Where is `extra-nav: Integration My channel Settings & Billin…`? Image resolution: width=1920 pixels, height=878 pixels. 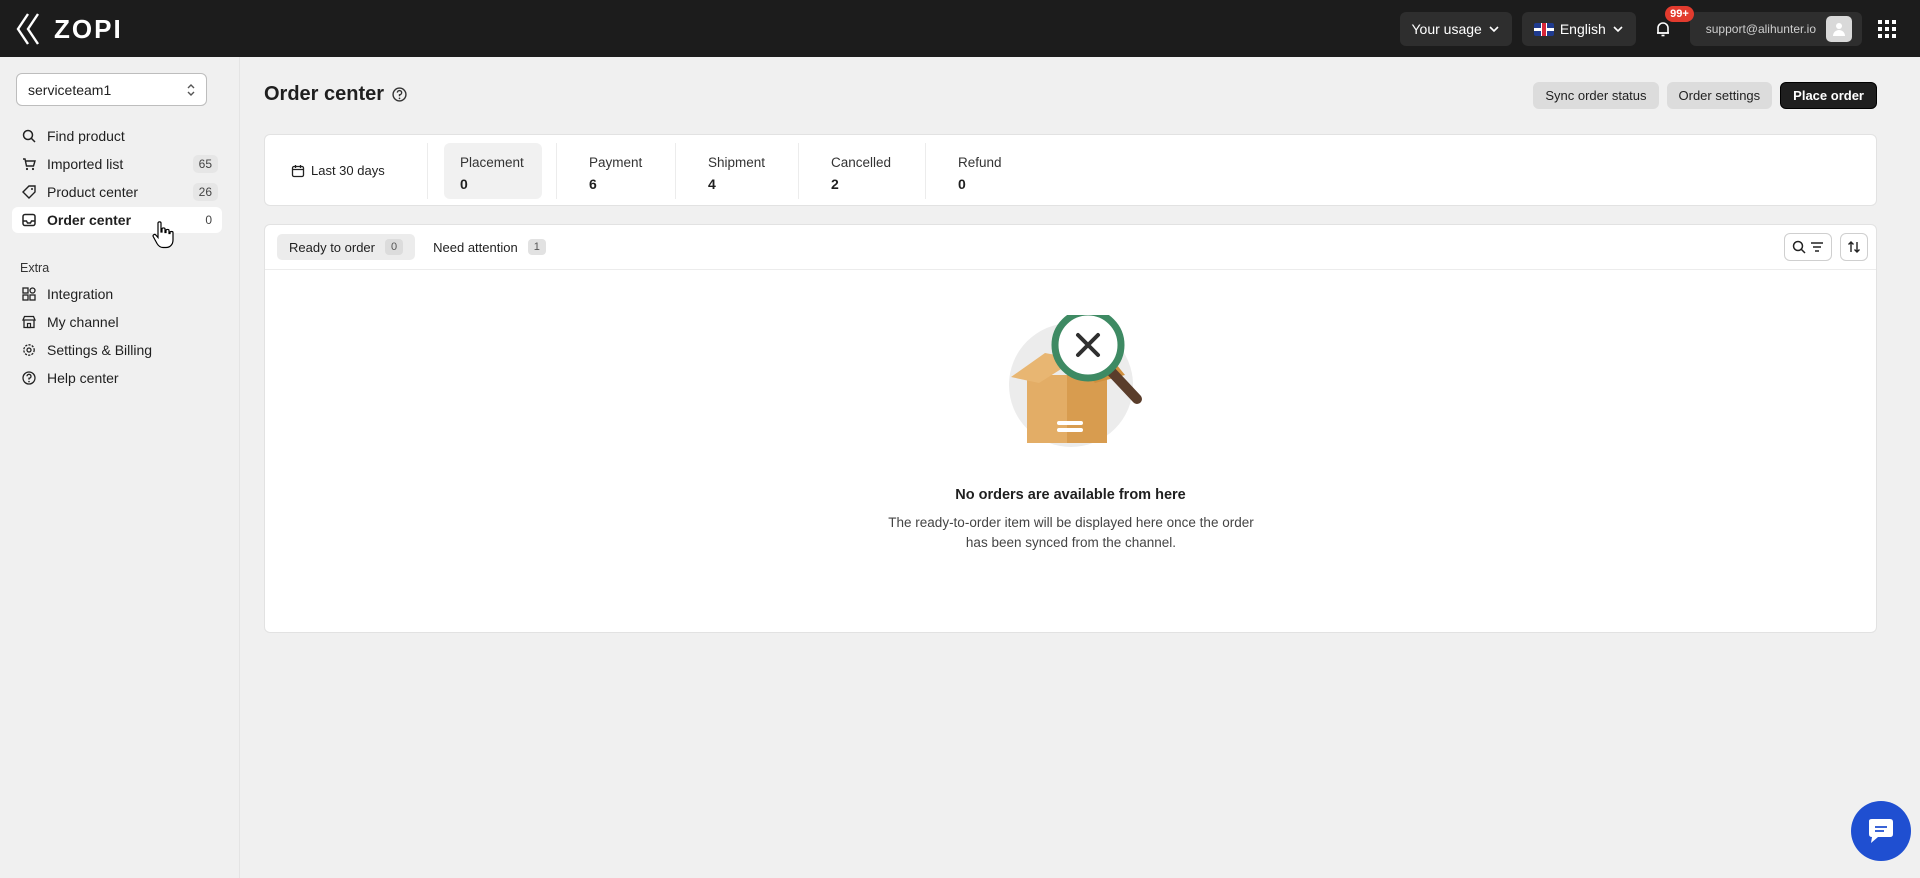 extra-nav: Integration My channel Settings & Billin… is located at coordinates (117, 337).